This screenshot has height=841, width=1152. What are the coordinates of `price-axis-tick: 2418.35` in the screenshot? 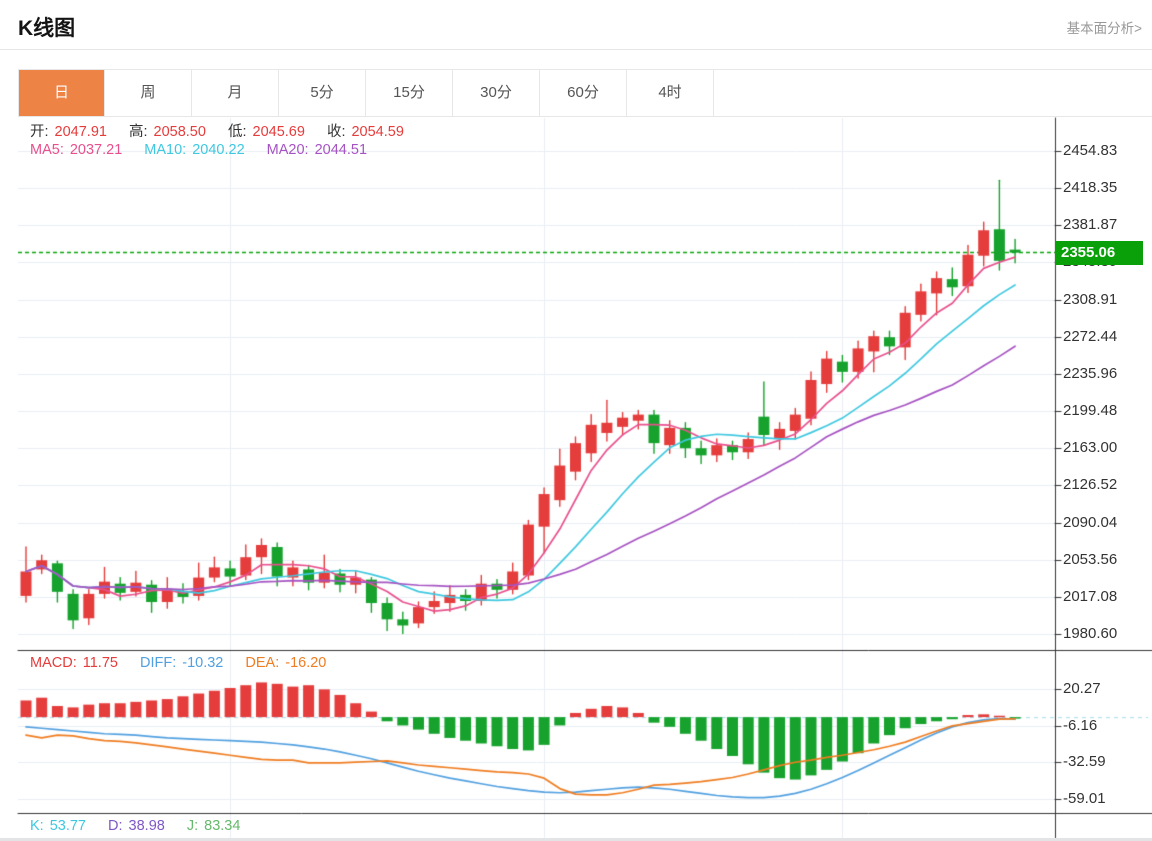 It's located at (1090, 188).